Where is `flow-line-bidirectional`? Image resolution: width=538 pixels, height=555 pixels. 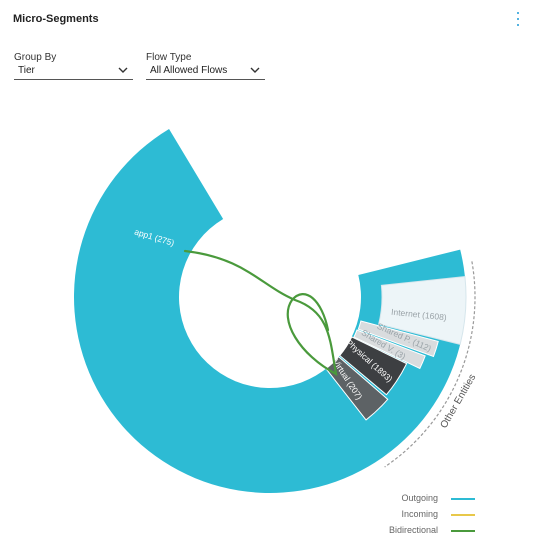
flow-line-bidirectional is located at coordinates (260, 313).